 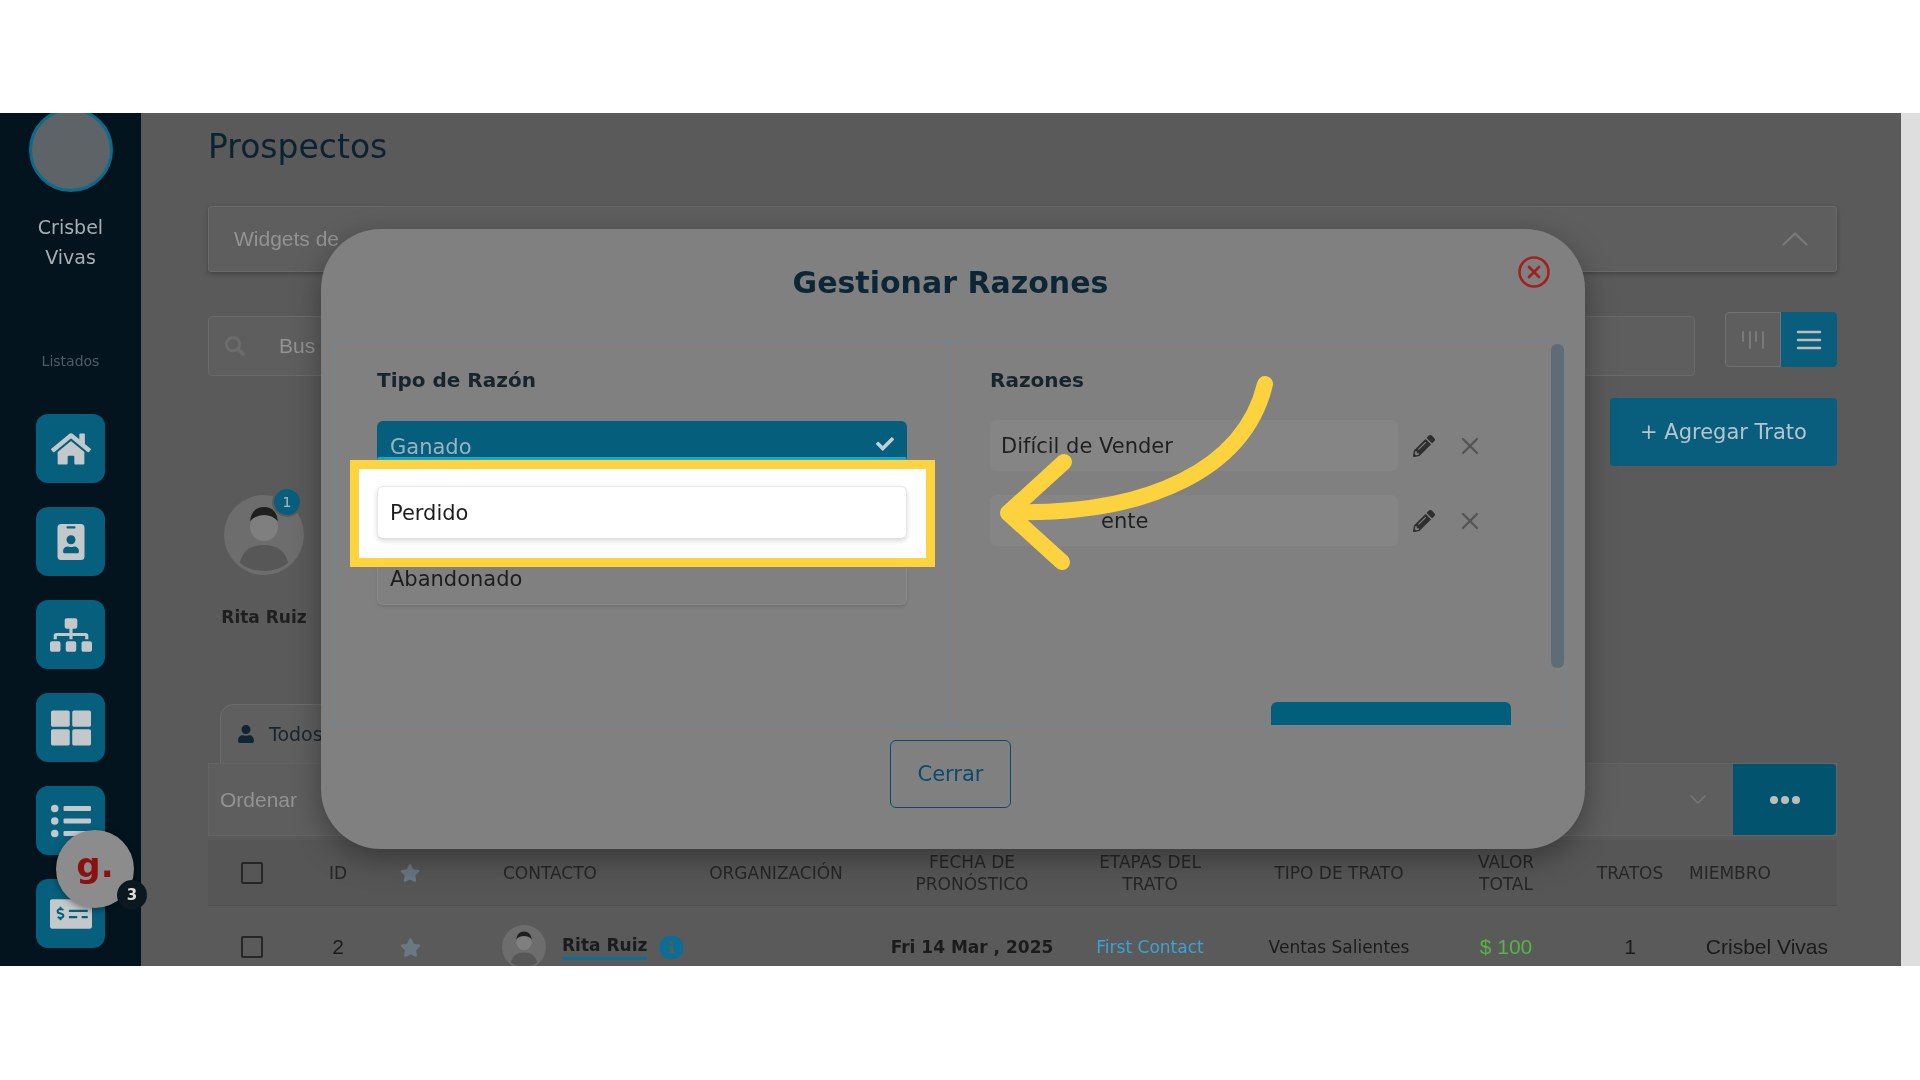 What do you see at coordinates (1506, 947) in the screenshot?
I see `table-cell: $ 100` at bounding box center [1506, 947].